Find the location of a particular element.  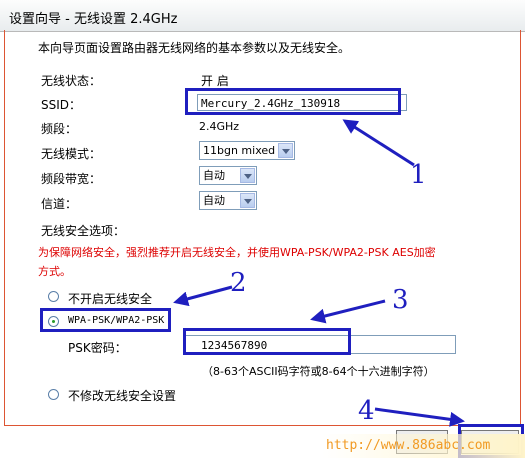

annotation-2: 2 is located at coordinates (238, 283).